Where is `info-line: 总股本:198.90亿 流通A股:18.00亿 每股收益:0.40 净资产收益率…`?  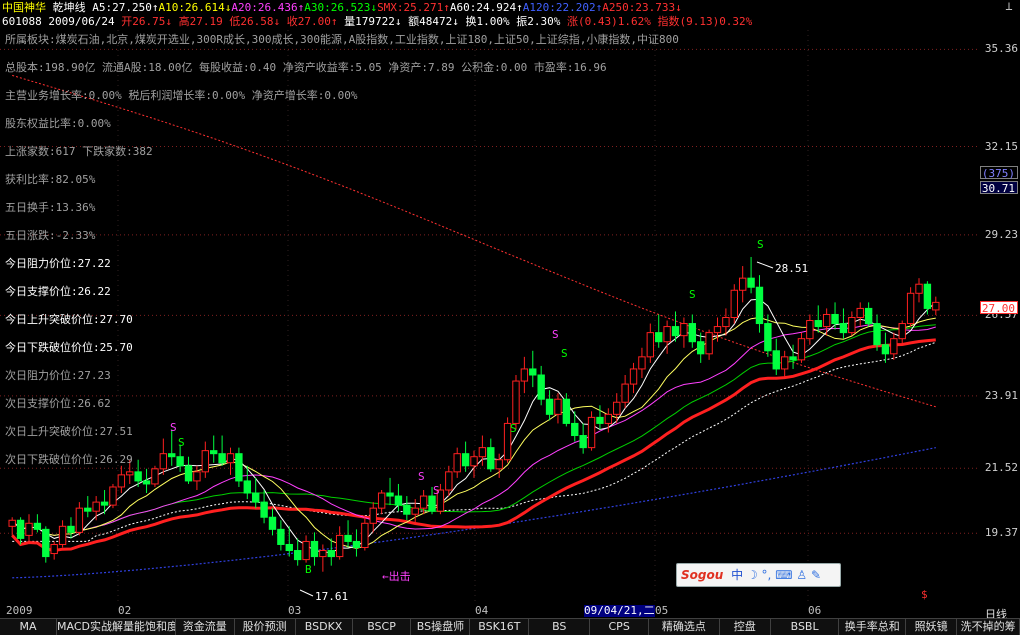
info-line: 总股本:198.90亿 流通A股:18.00亿 每股收益:0.40 净资产收益率… is located at coordinates (306, 67).